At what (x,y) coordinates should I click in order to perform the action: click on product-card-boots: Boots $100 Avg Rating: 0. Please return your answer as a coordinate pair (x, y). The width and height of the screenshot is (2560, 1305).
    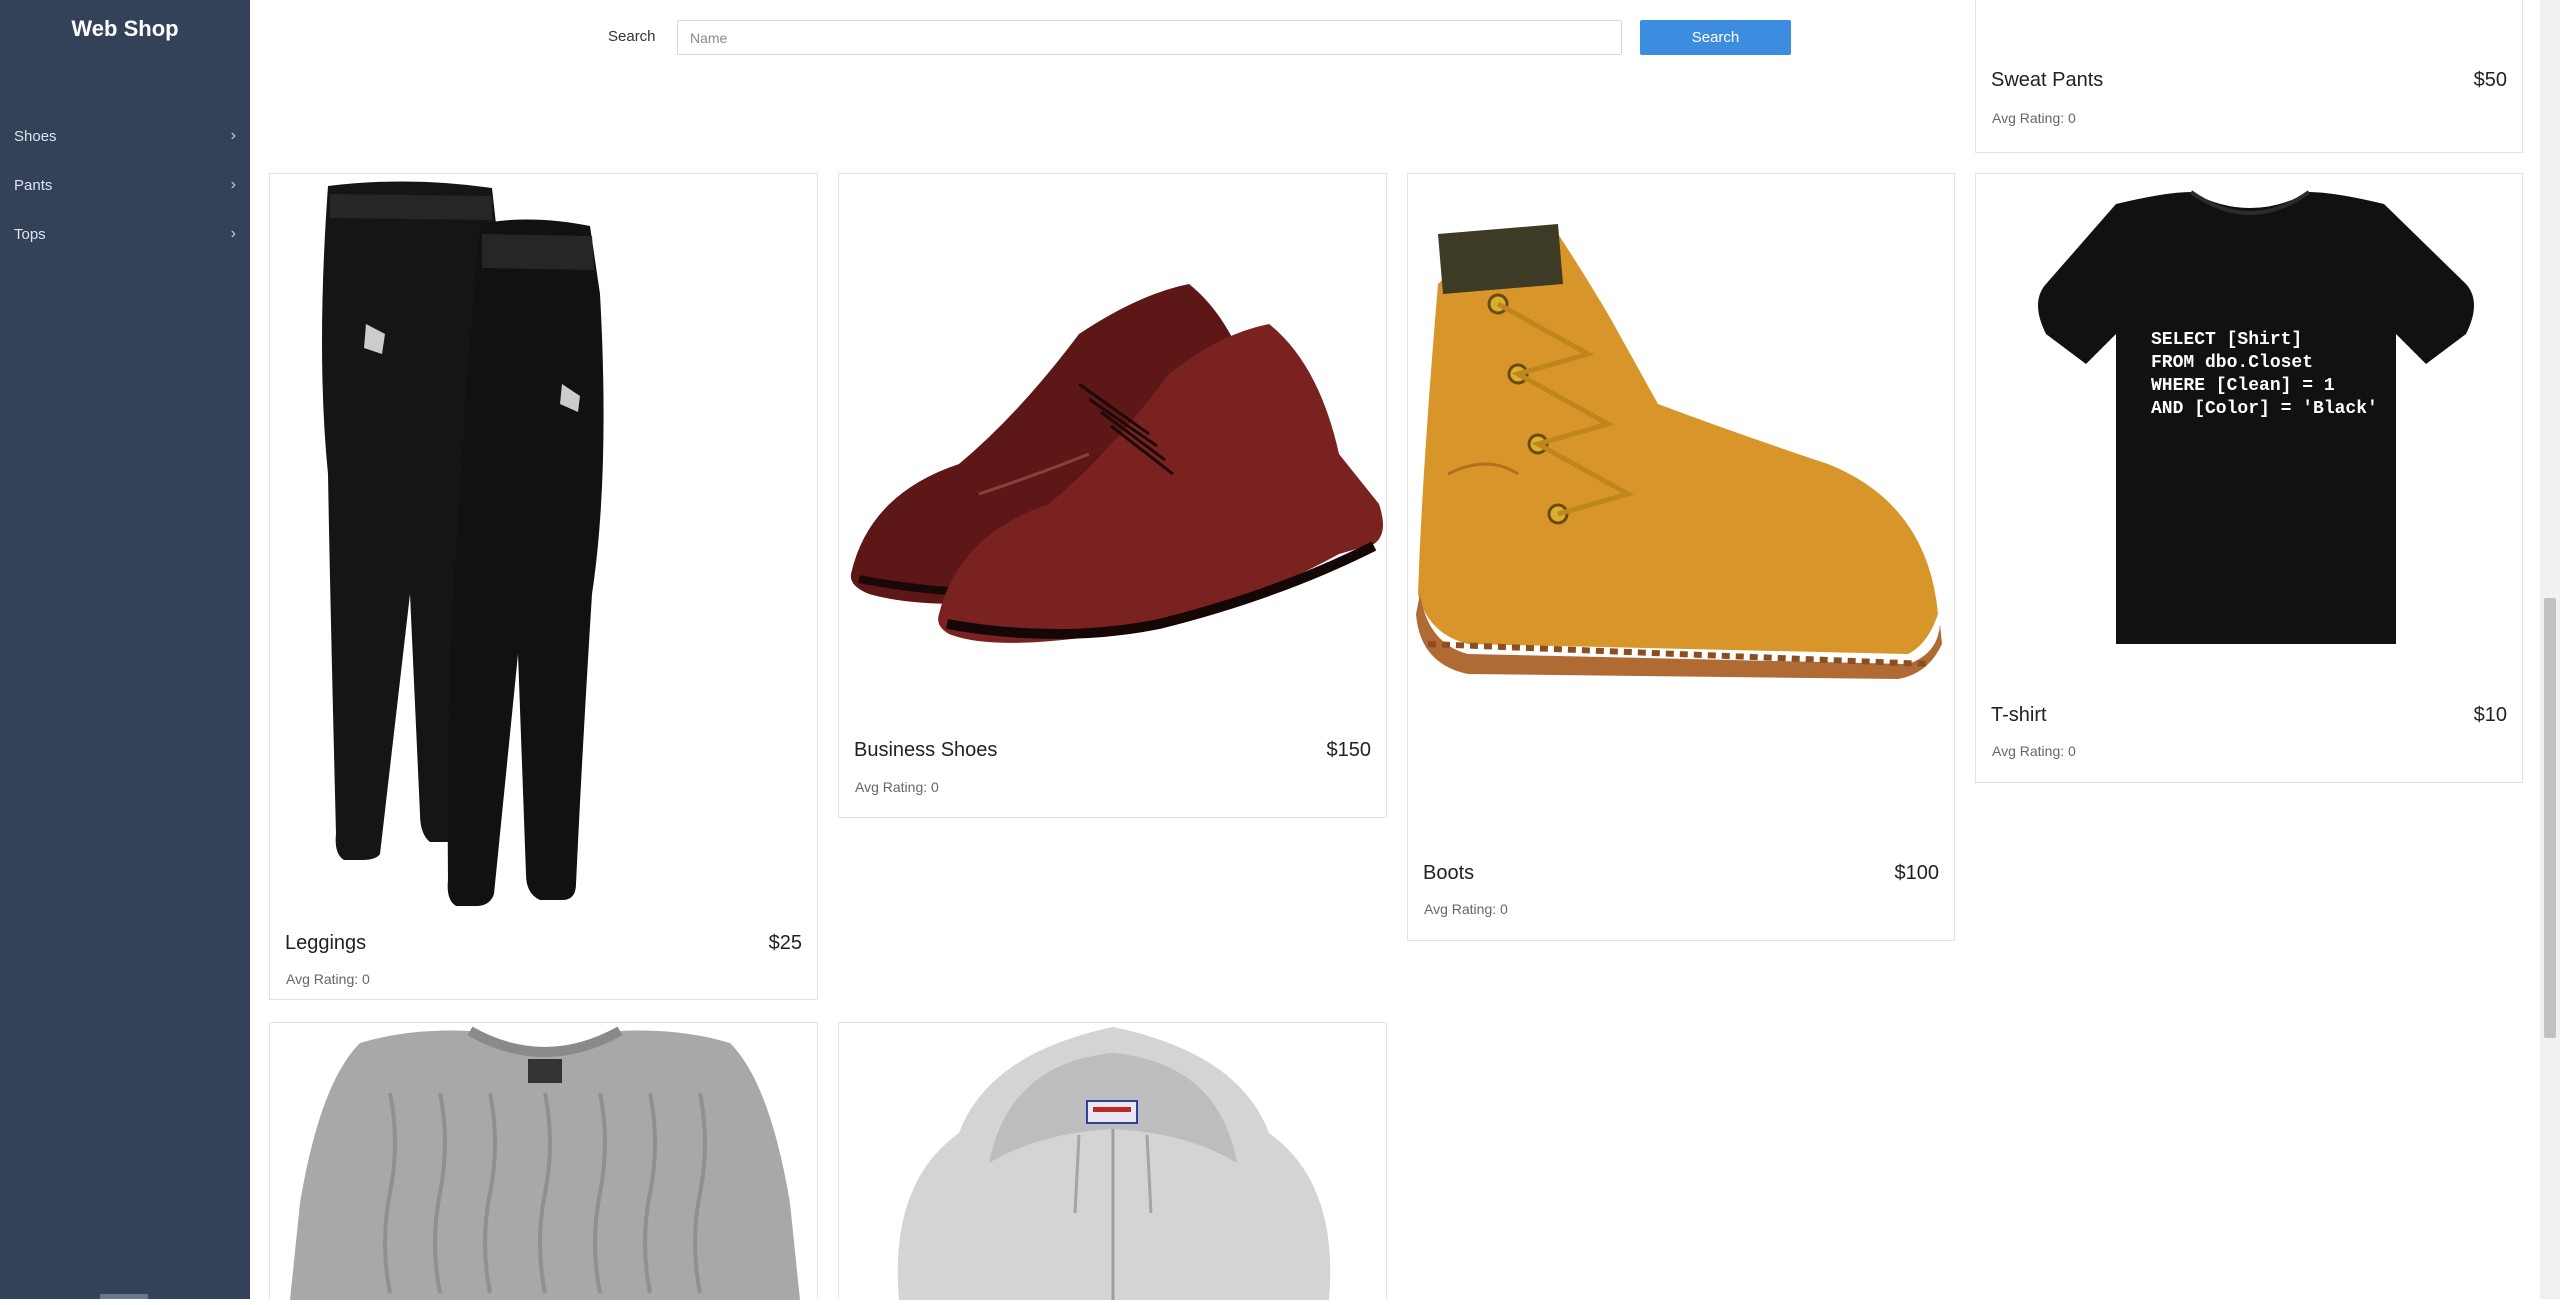
    Looking at the image, I should click on (1681, 557).